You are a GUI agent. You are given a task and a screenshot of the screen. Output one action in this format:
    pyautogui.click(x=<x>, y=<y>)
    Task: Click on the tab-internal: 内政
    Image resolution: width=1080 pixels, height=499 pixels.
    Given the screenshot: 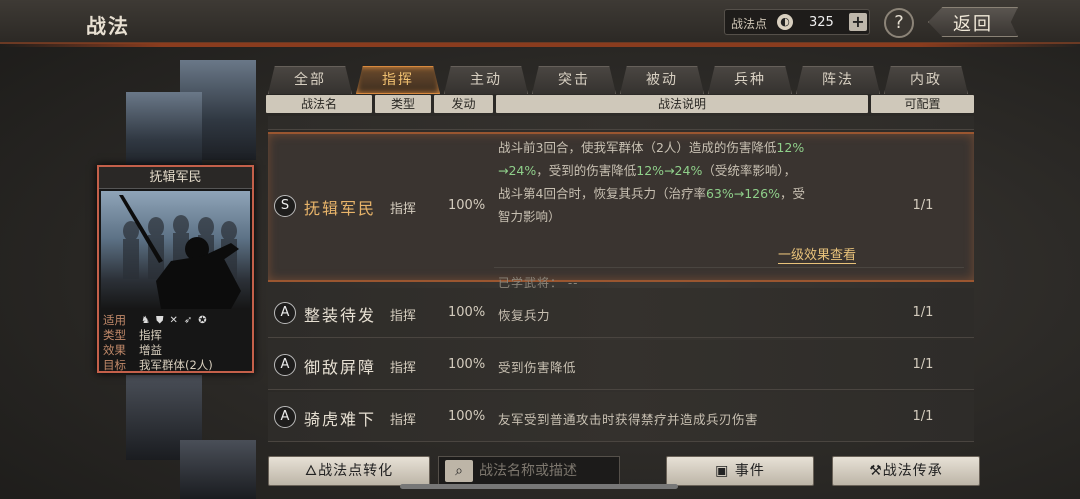 What is the action you would take?
    pyautogui.click(x=926, y=80)
    